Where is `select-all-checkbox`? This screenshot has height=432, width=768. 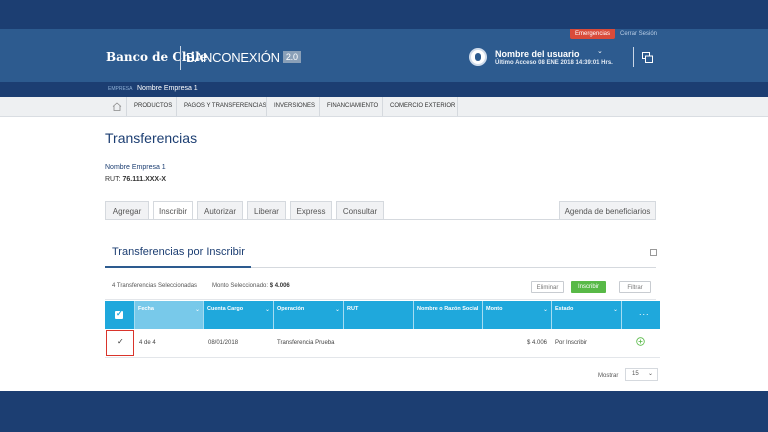
select-all-checkbox is located at coordinates (119, 314).